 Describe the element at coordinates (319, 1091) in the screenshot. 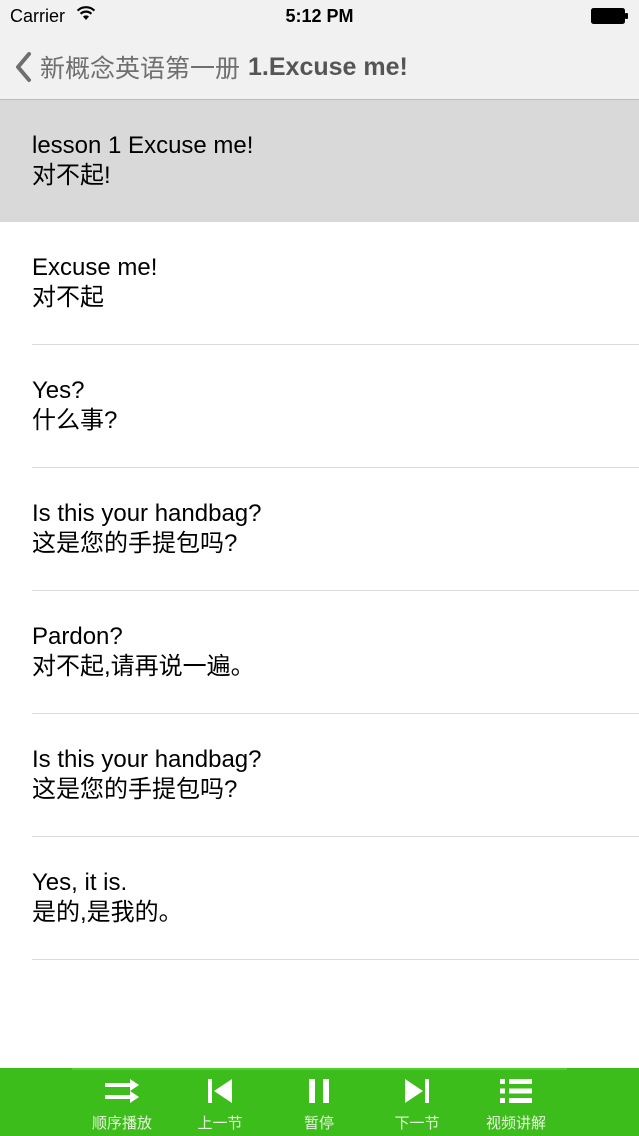

I see `pause-icon` at that location.